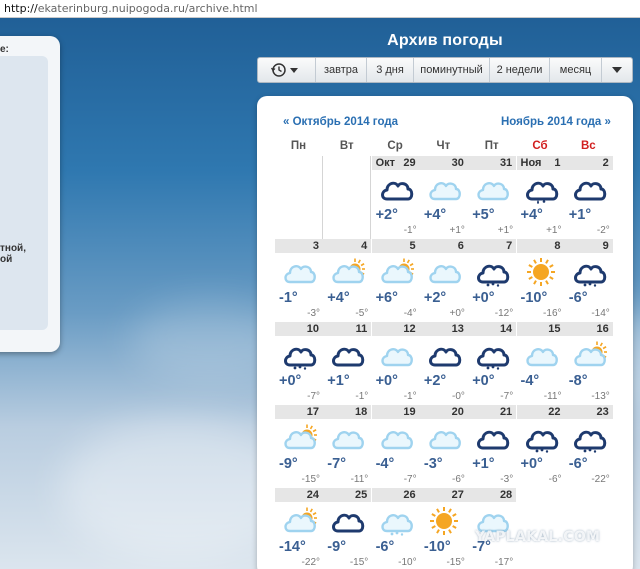  Describe the element at coordinates (362, 313) in the screenshot. I see `temp-min: -5°` at that location.